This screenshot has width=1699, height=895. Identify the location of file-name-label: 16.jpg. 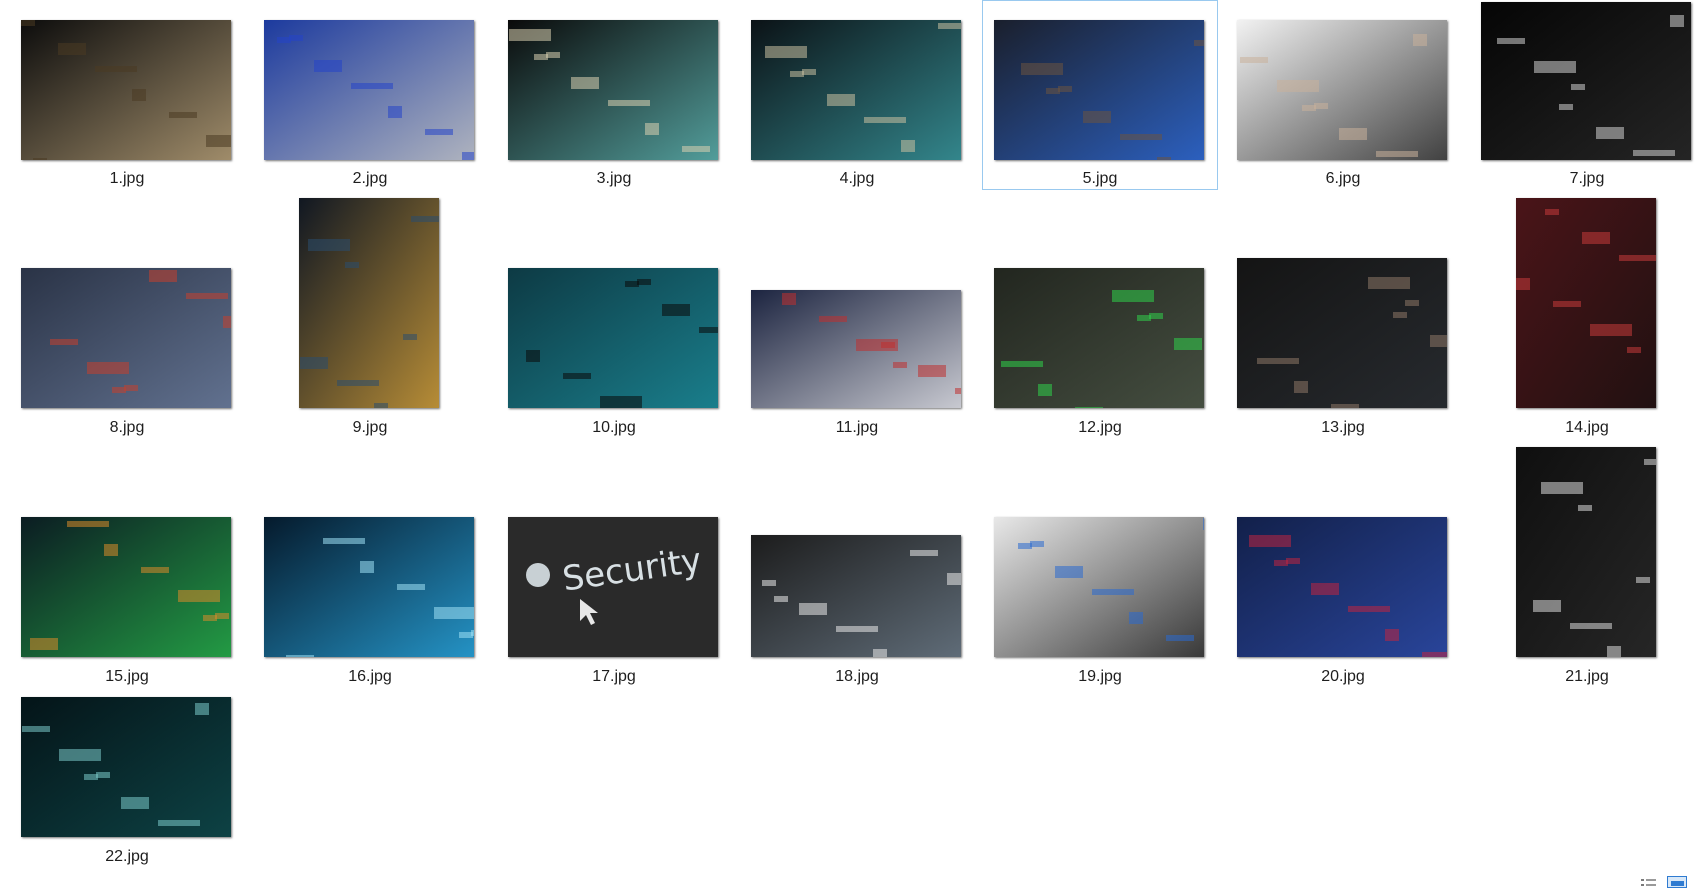
(370, 676).